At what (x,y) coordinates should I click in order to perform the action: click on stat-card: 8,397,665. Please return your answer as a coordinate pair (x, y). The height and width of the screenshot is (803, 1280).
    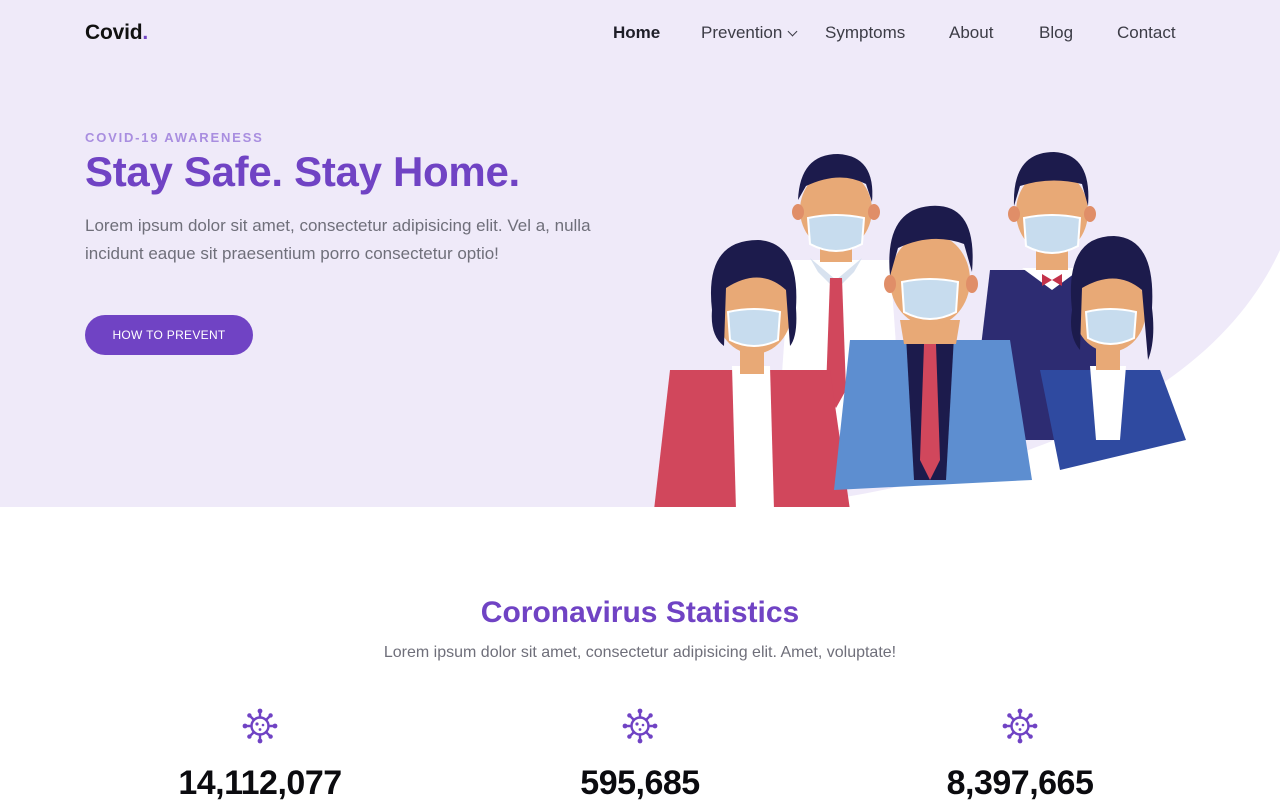
    Looking at the image, I should click on (1020, 755).